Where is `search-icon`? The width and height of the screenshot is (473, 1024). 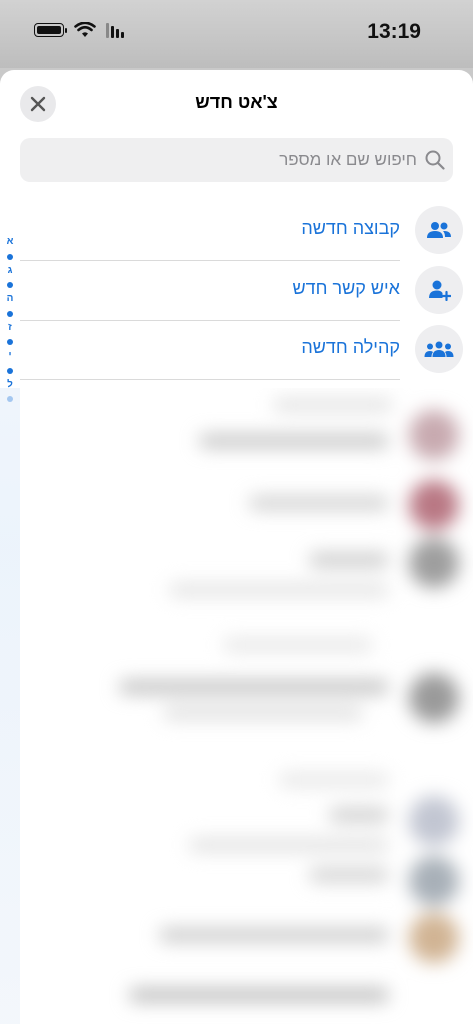
search-icon is located at coordinates (435, 160).